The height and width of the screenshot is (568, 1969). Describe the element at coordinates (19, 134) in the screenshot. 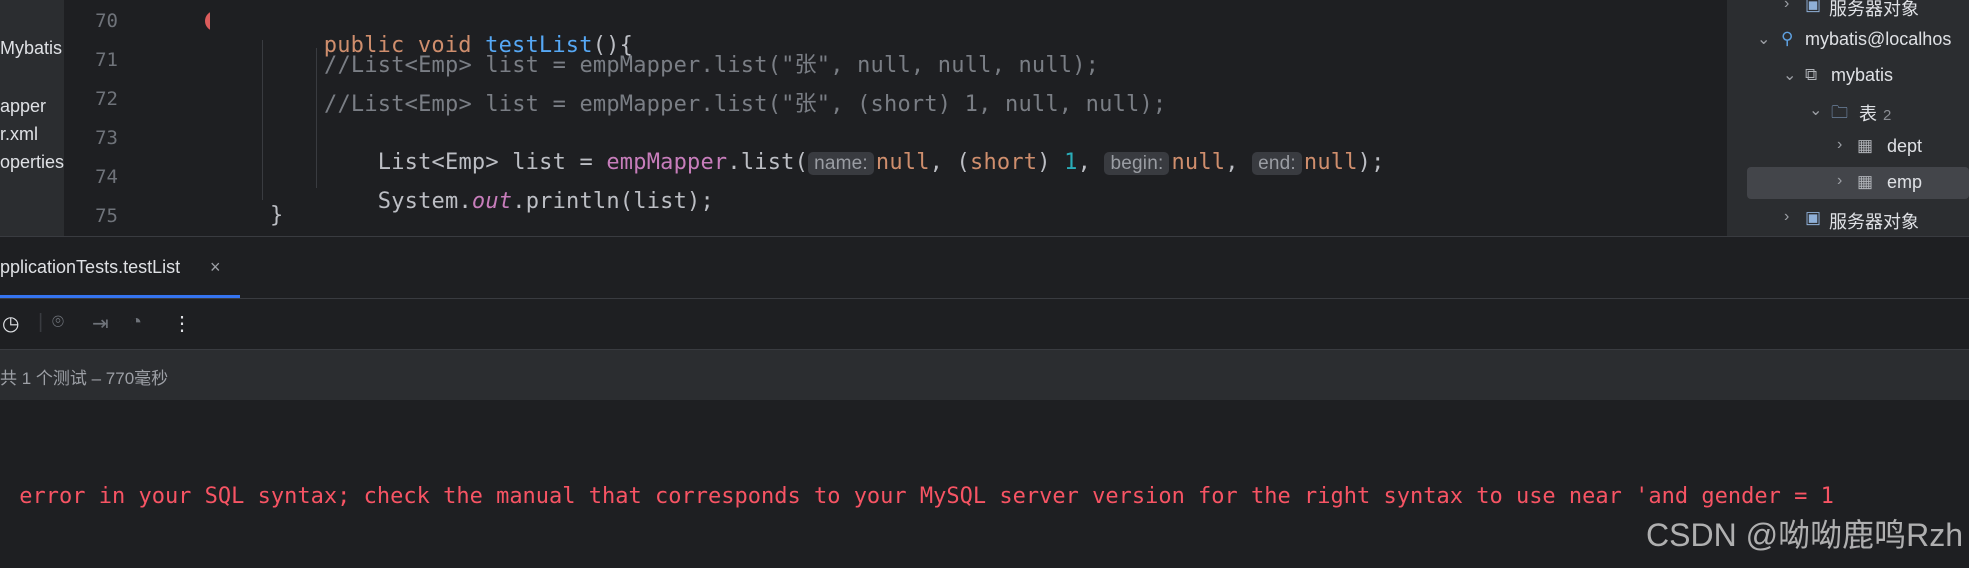

I see `project-item-xml: r.xml` at that location.